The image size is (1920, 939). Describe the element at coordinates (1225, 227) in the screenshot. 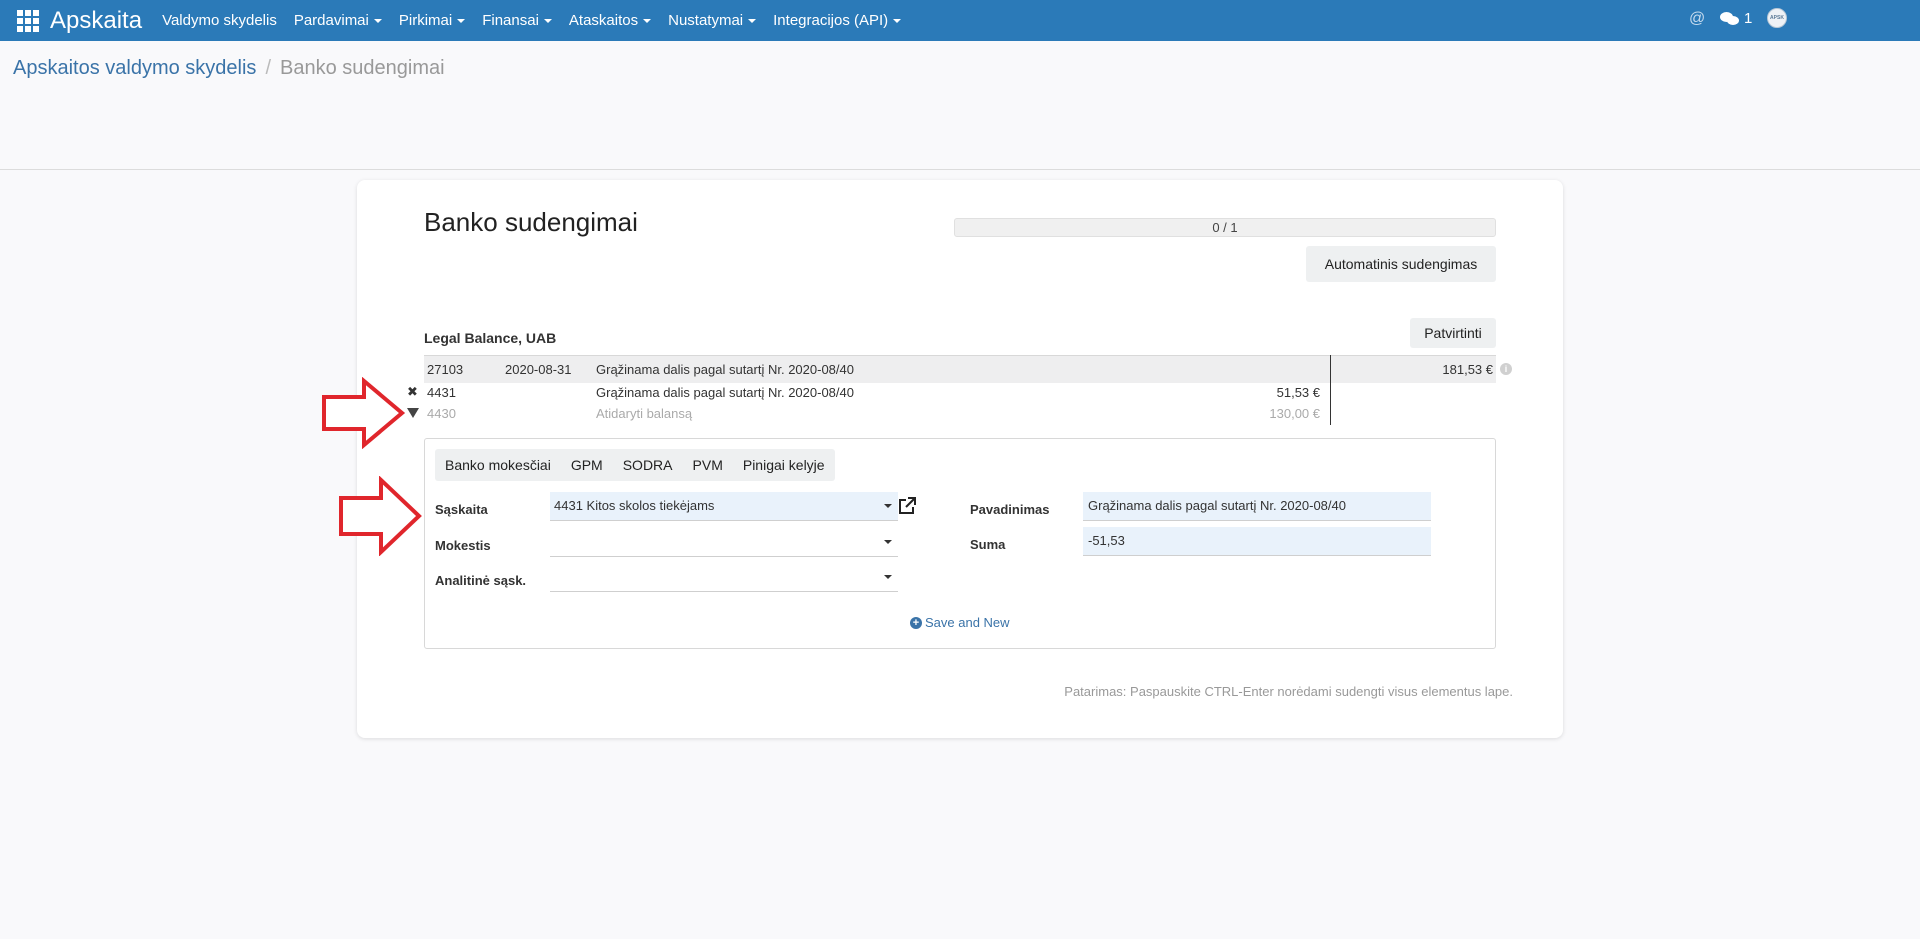

I see `progress-bar: 0 / 1` at that location.